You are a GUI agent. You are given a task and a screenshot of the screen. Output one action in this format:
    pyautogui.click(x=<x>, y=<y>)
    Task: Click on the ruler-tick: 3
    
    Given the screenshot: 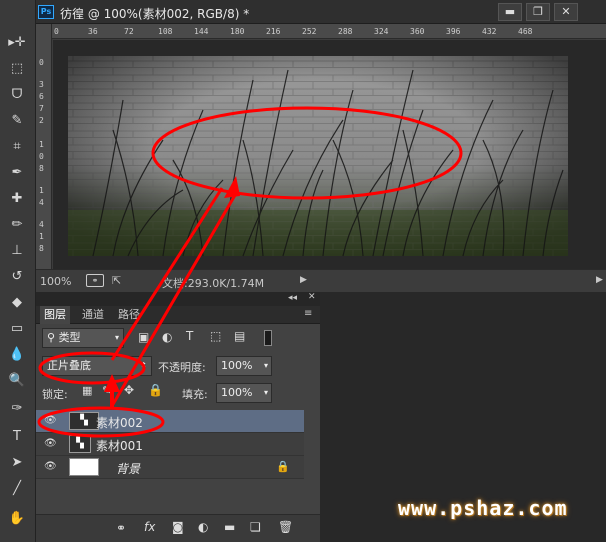 What is the action you would take?
    pyautogui.click(x=41, y=84)
    